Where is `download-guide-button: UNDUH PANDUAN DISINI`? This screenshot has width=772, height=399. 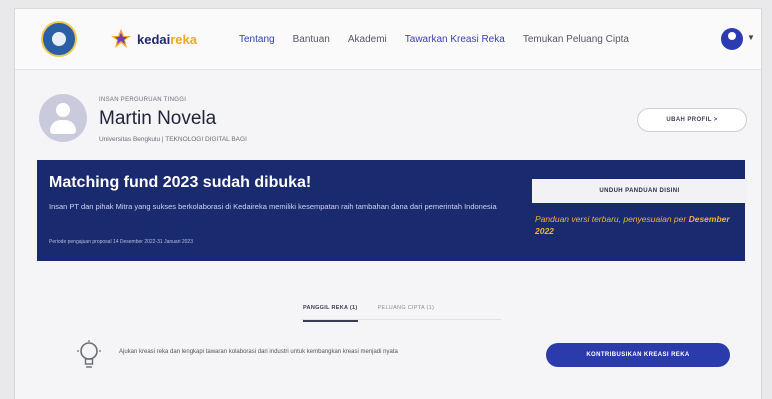 download-guide-button: UNDUH PANDUAN DISINI is located at coordinates (639, 191).